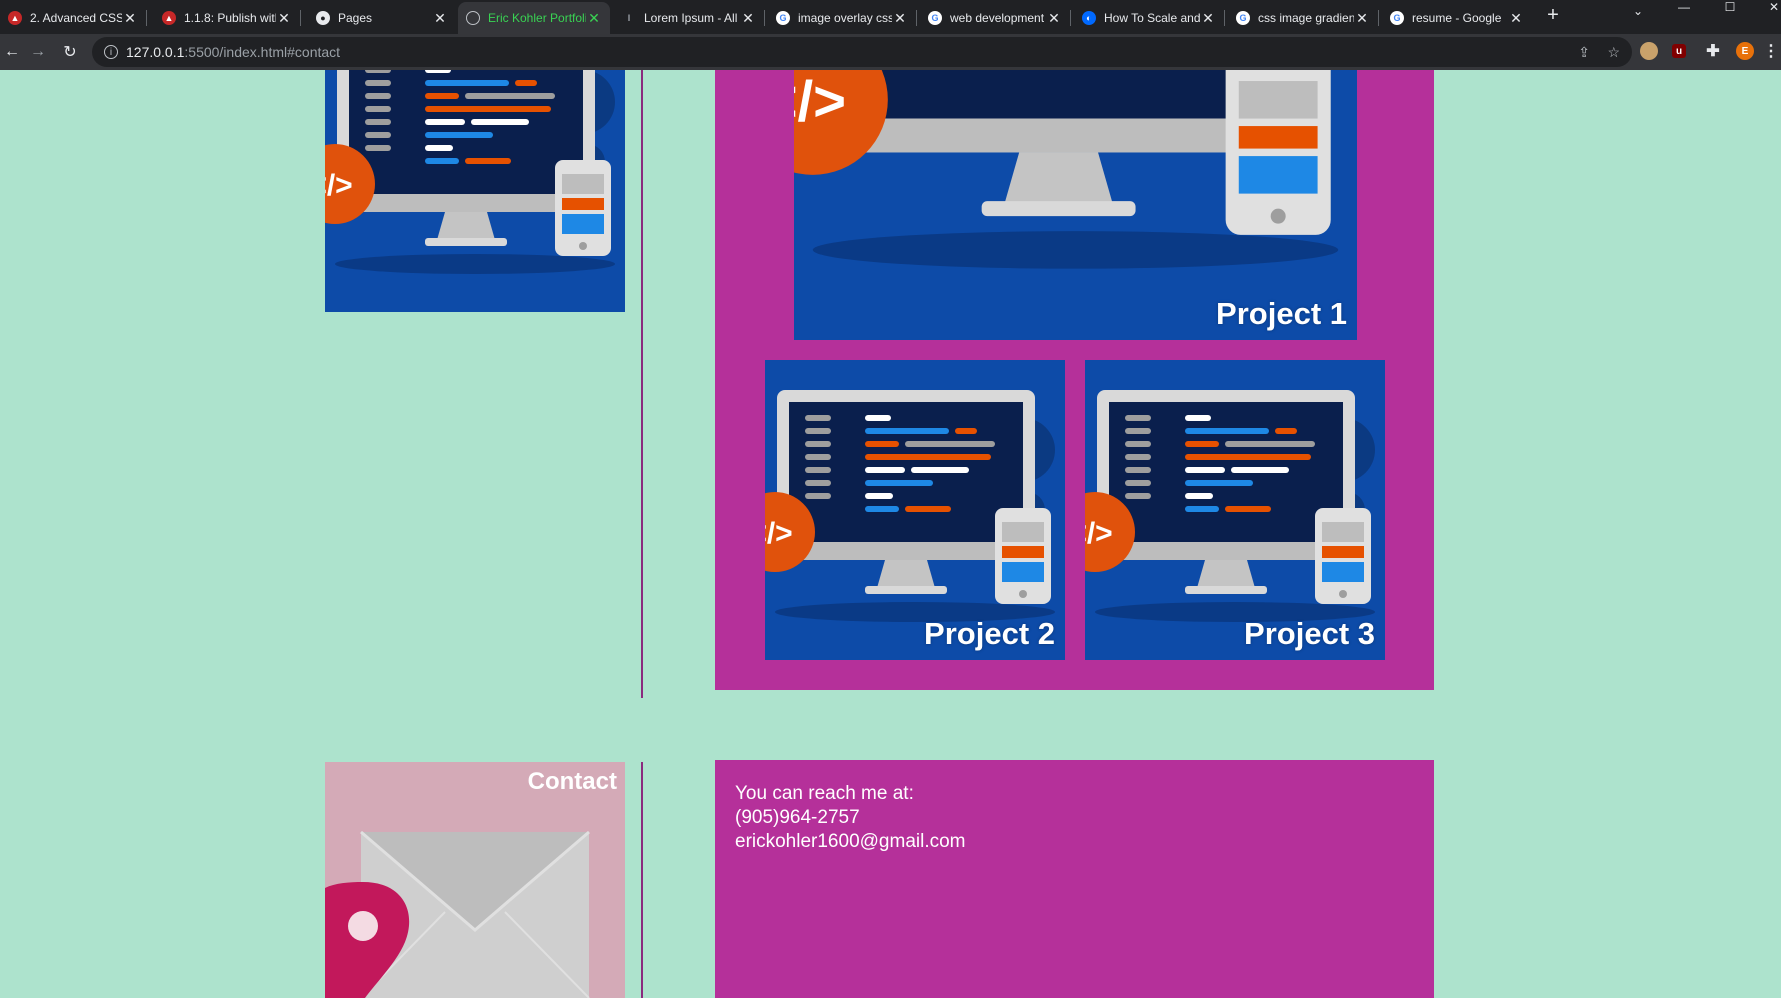 Image resolution: width=1781 pixels, height=998 pixels. Describe the element at coordinates (1745, 51) in the screenshot. I see `profile-avatar: E` at that location.